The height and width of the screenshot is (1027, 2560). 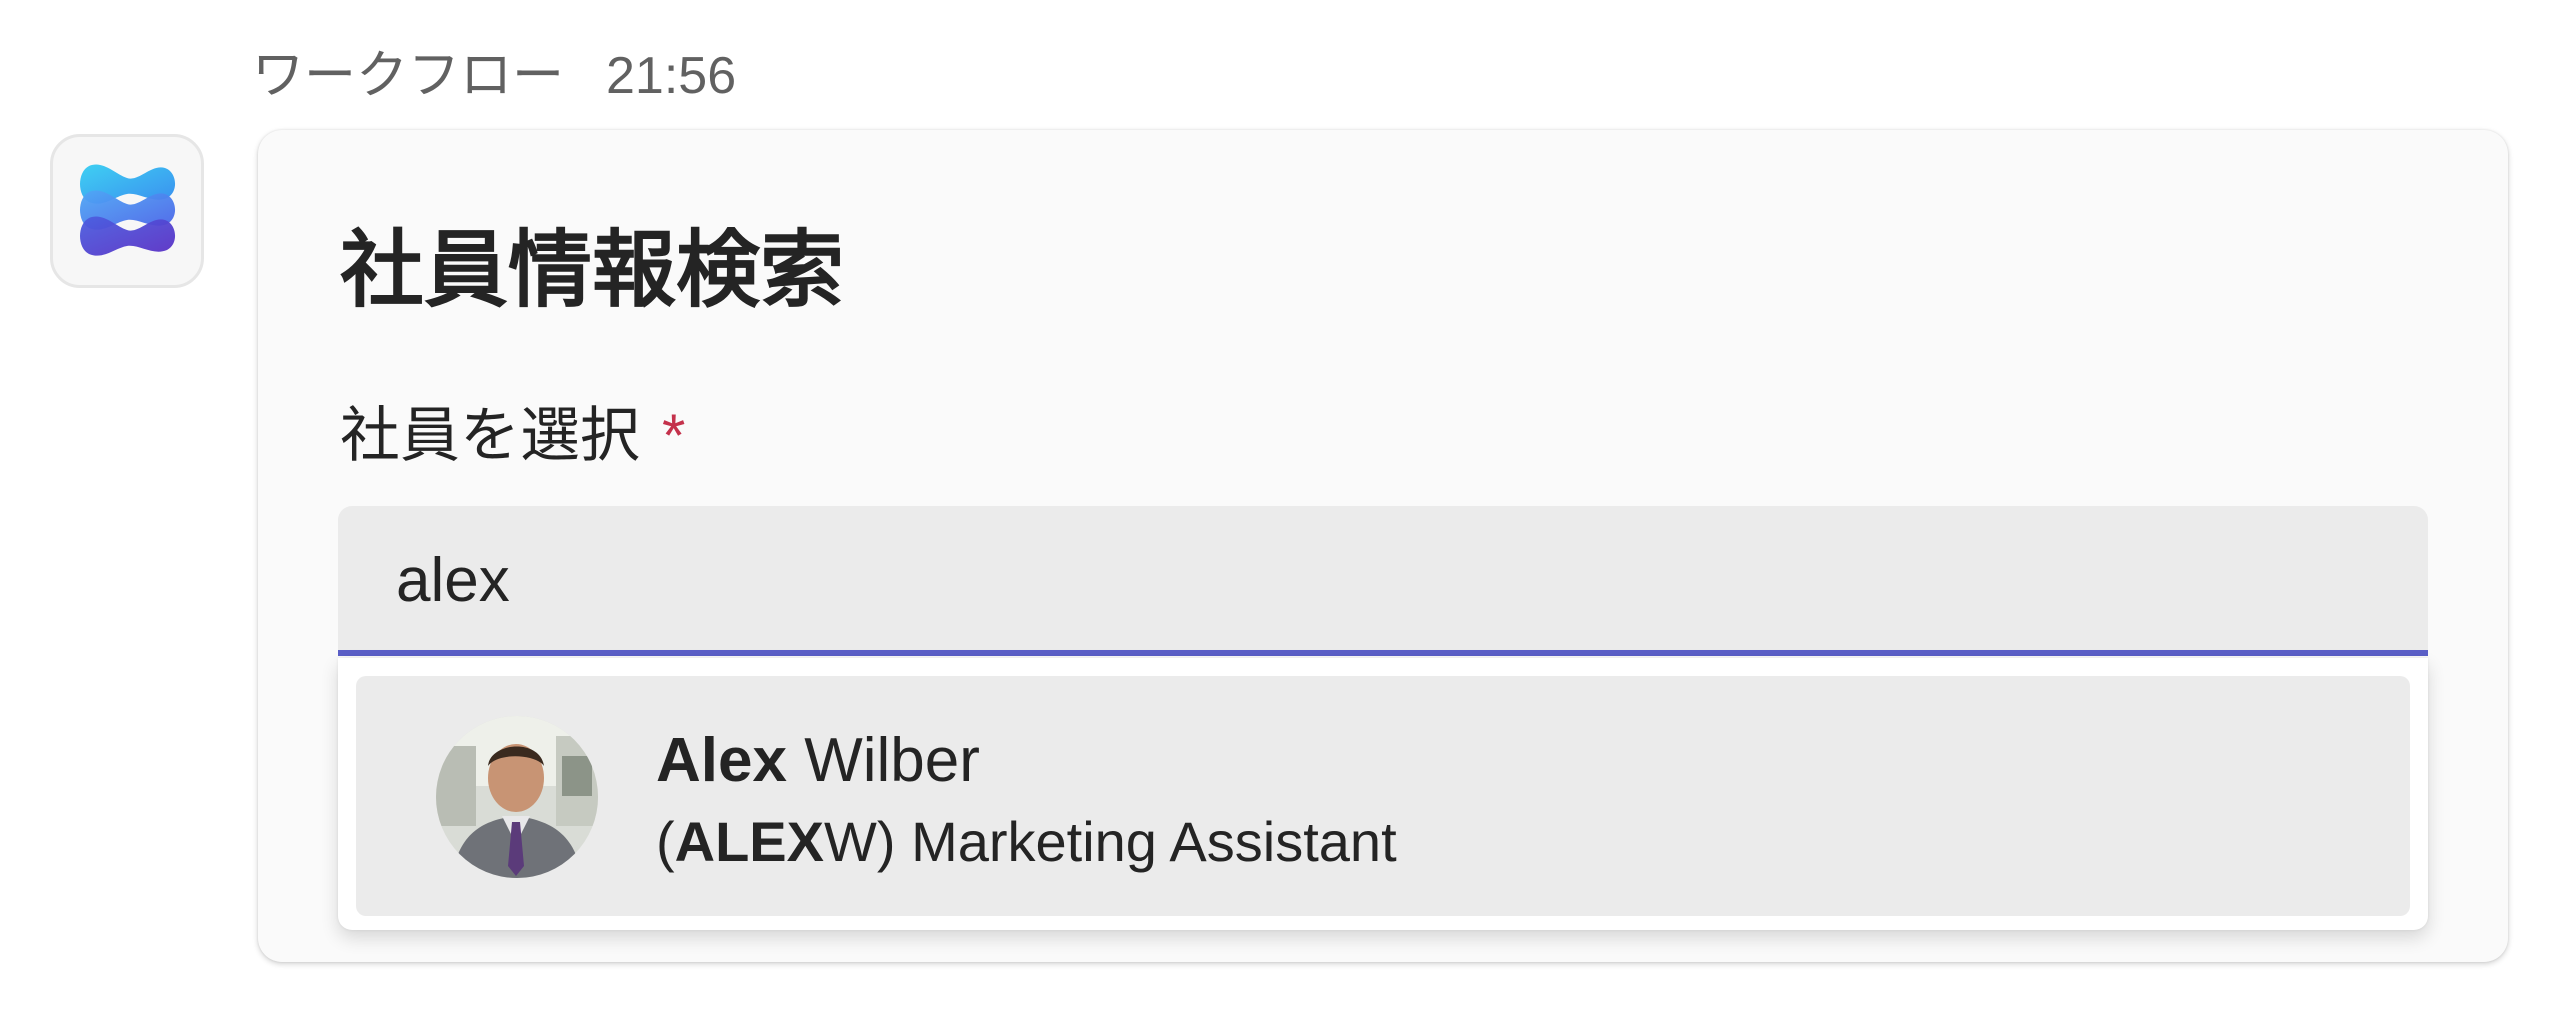 I want to click on employee-field-label: 社員を選択 *, so click(x=512, y=436).